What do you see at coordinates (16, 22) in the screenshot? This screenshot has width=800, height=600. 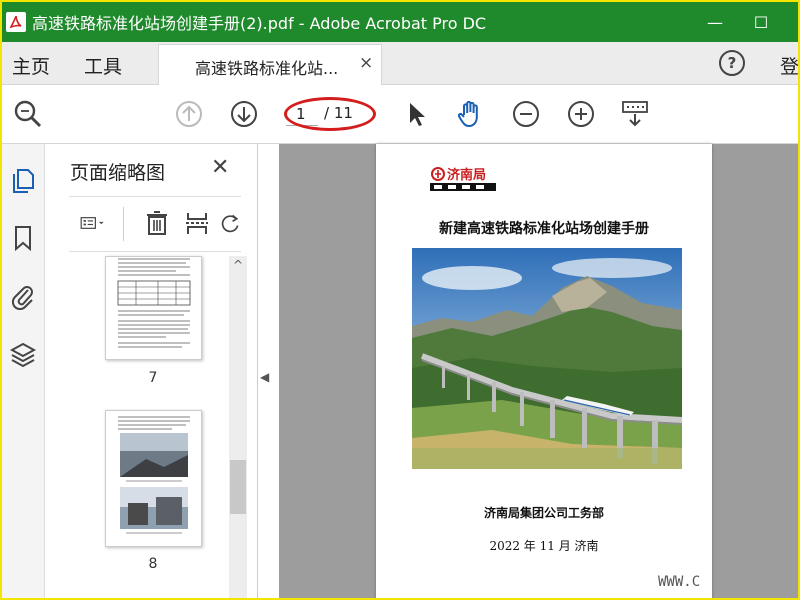 I see `acrobat-app-icon` at bounding box center [16, 22].